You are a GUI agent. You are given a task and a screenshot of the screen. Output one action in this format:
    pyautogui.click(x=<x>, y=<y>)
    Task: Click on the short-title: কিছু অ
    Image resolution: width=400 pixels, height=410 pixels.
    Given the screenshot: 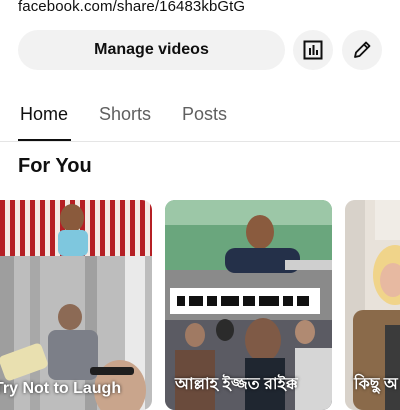 What is the action you would take?
    pyautogui.click(x=376, y=384)
    